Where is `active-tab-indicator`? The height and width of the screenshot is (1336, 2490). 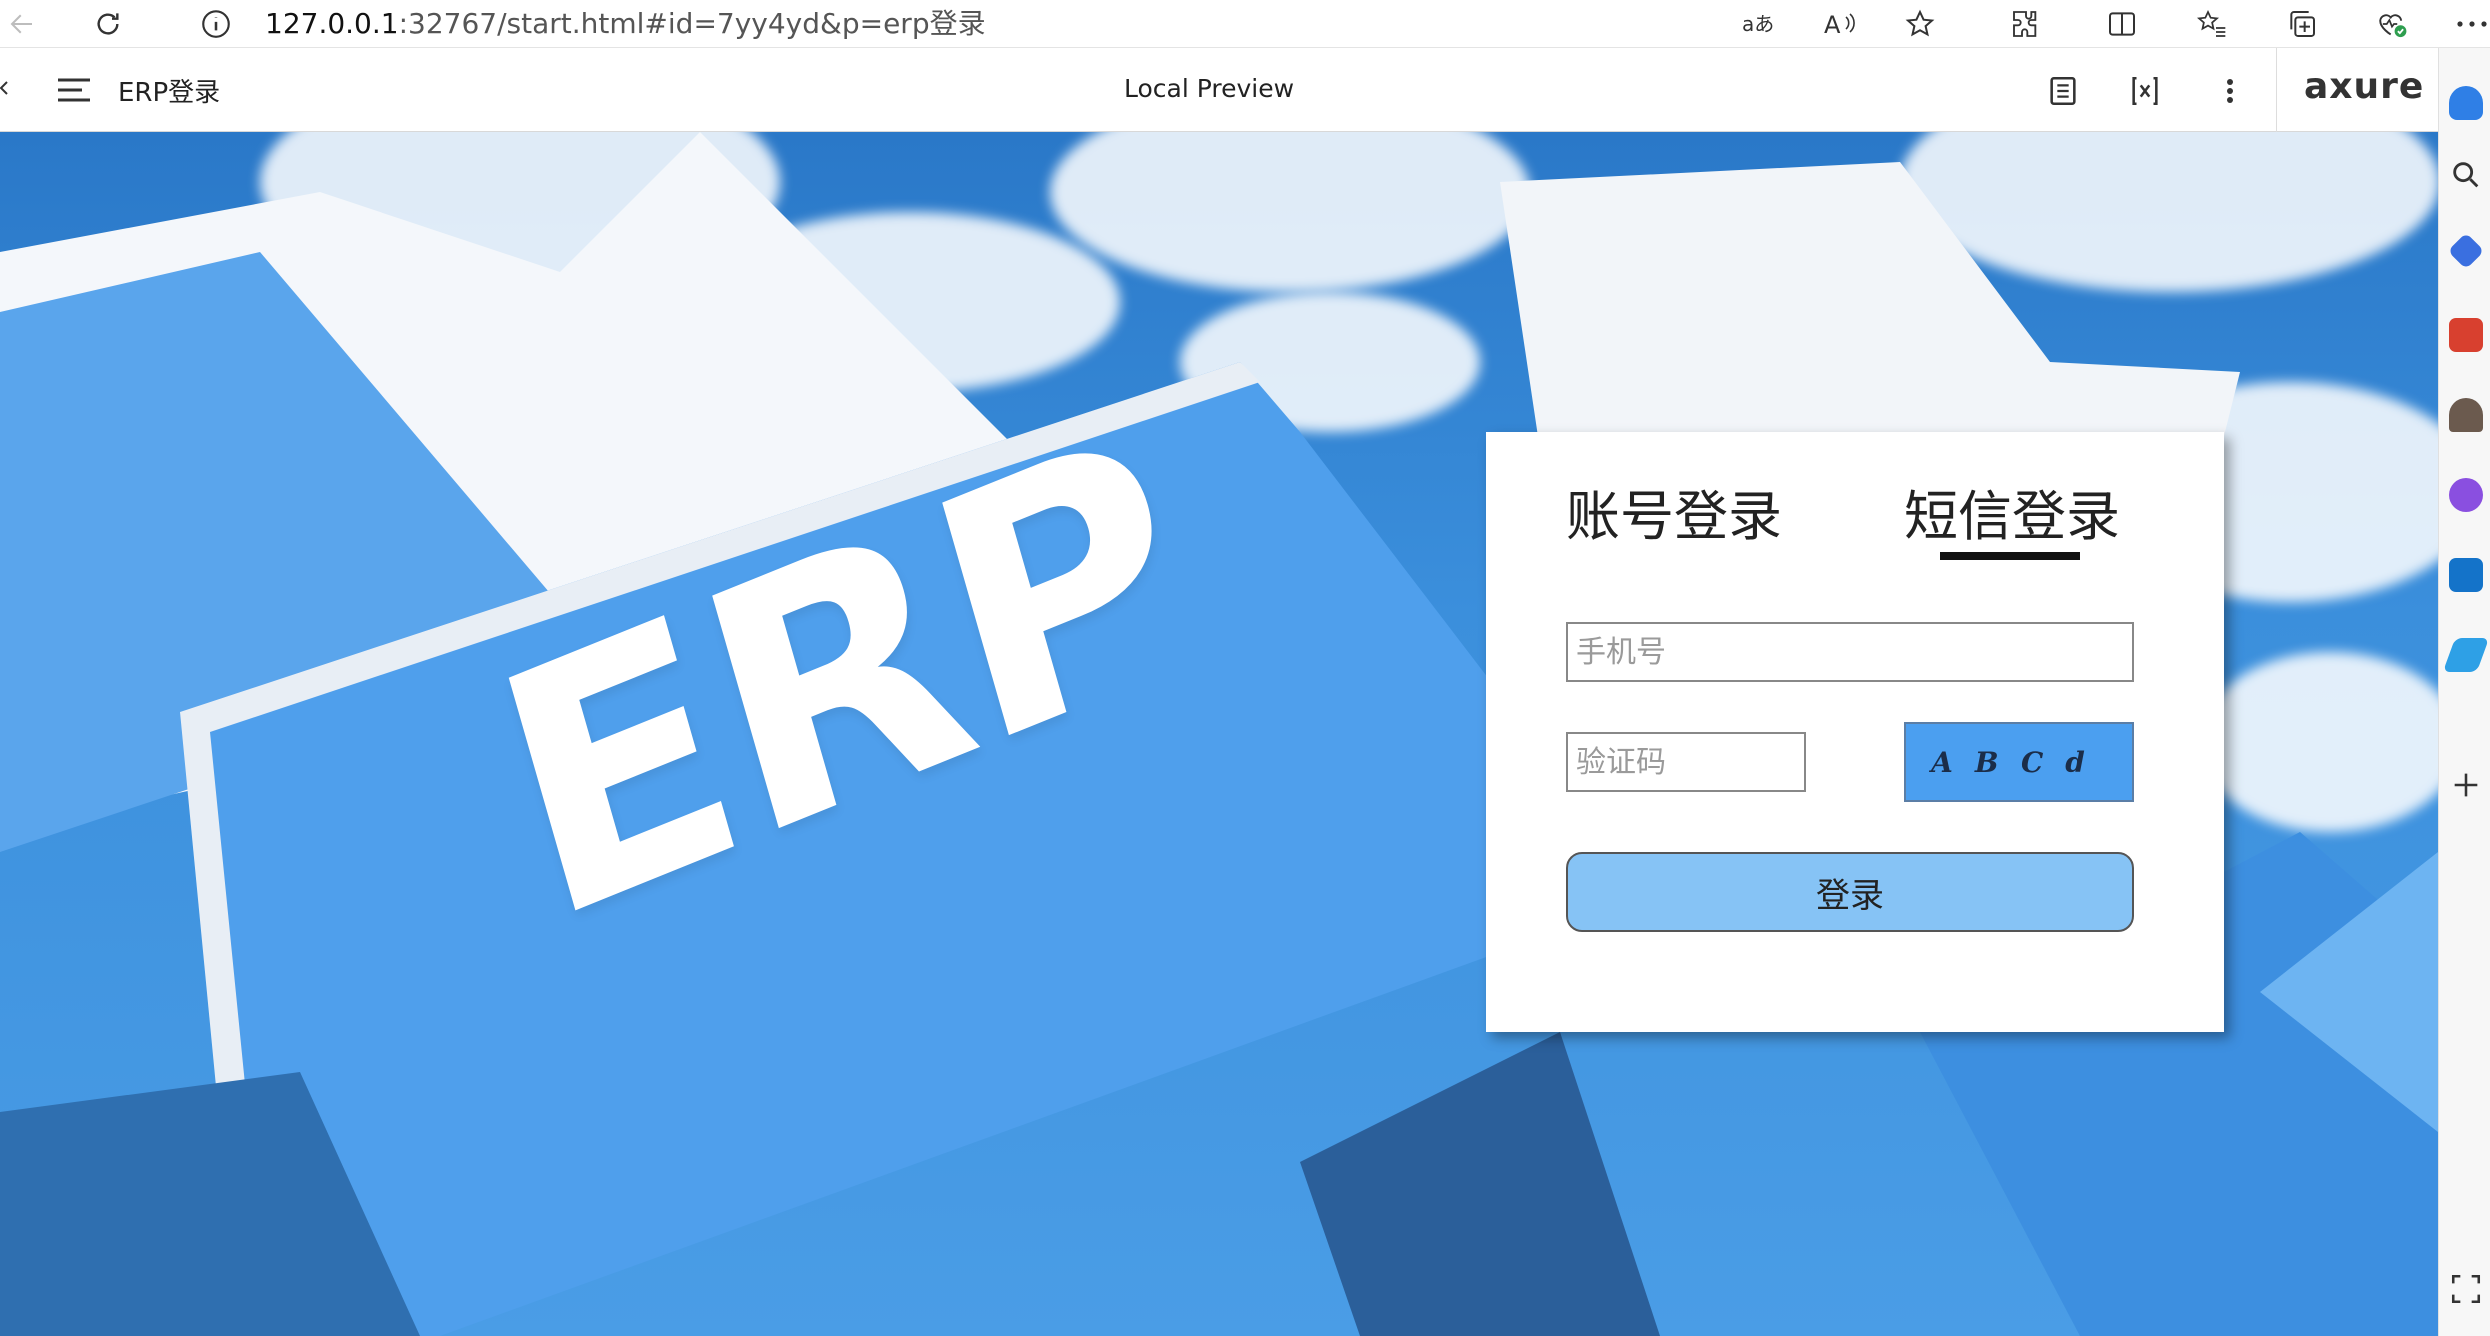 active-tab-indicator is located at coordinates (2010, 556).